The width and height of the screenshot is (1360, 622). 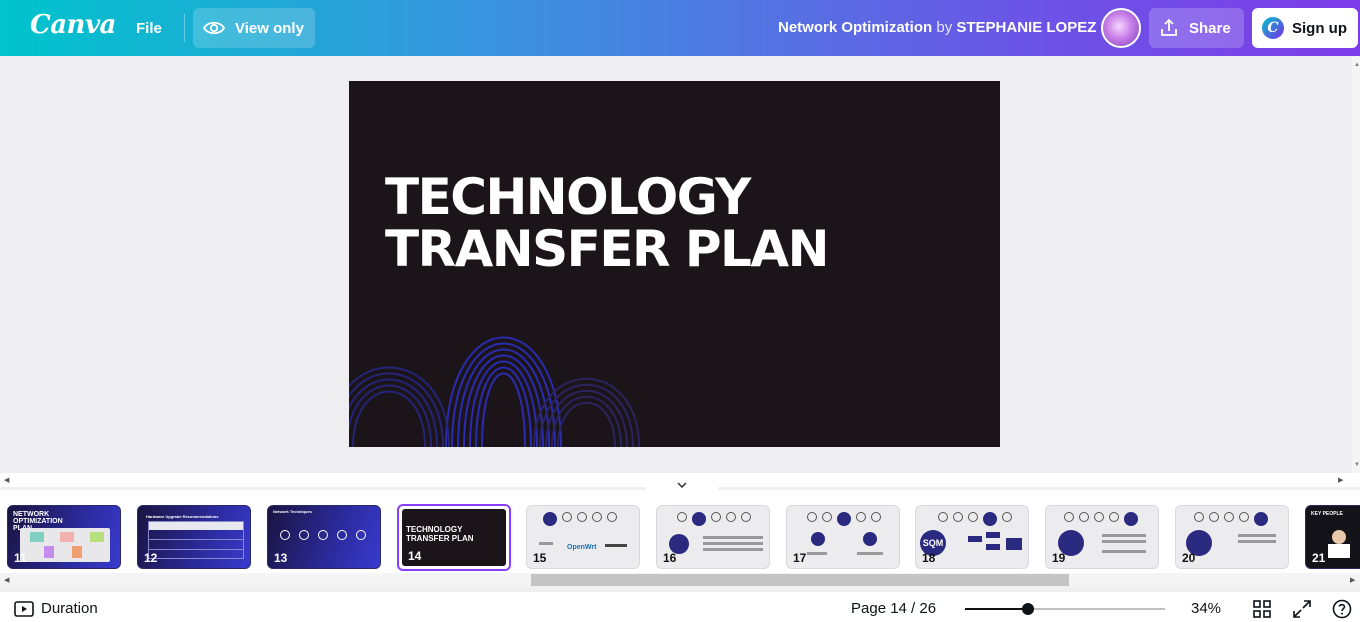 What do you see at coordinates (1342, 609) in the screenshot?
I see `help-icon` at bounding box center [1342, 609].